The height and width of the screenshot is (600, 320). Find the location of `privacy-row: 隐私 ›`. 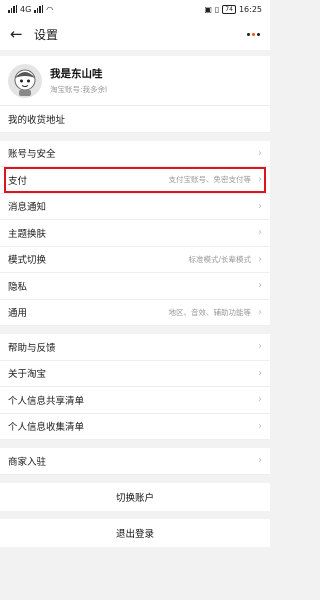

privacy-row: 隐私 › is located at coordinates (135, 286).